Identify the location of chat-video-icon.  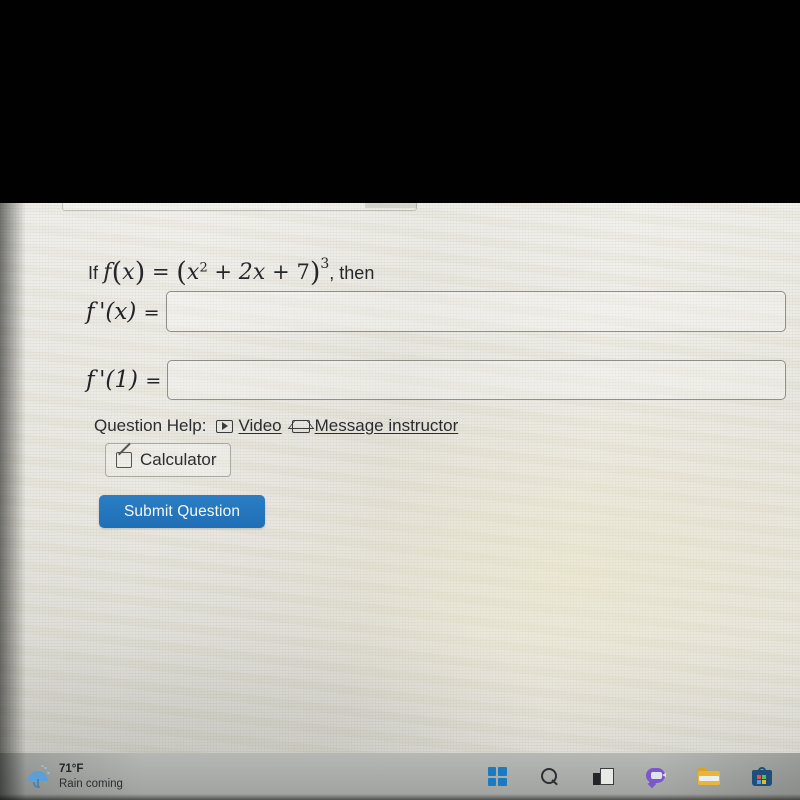
(656, 776).